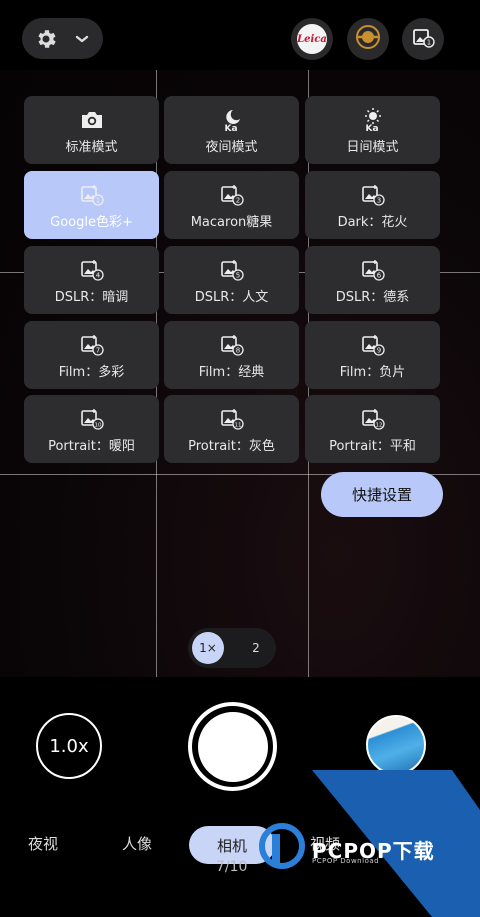 The width and height of the screenshot is (480, 917). I want to click on night-ka-icon: Ka, so click(232, 121).